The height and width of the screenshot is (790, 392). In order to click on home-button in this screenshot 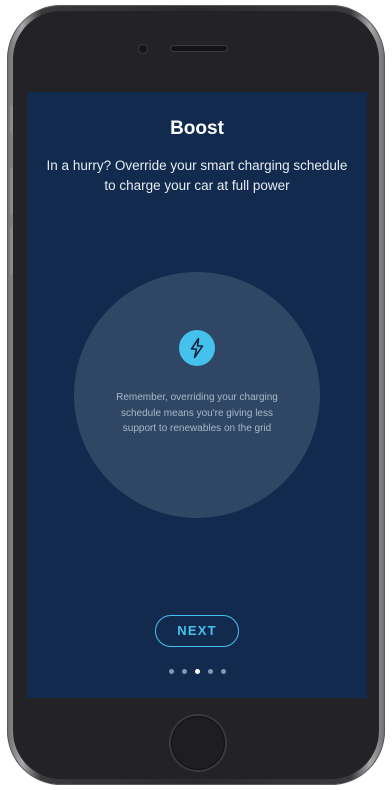, I will do `click(198, 743)`.